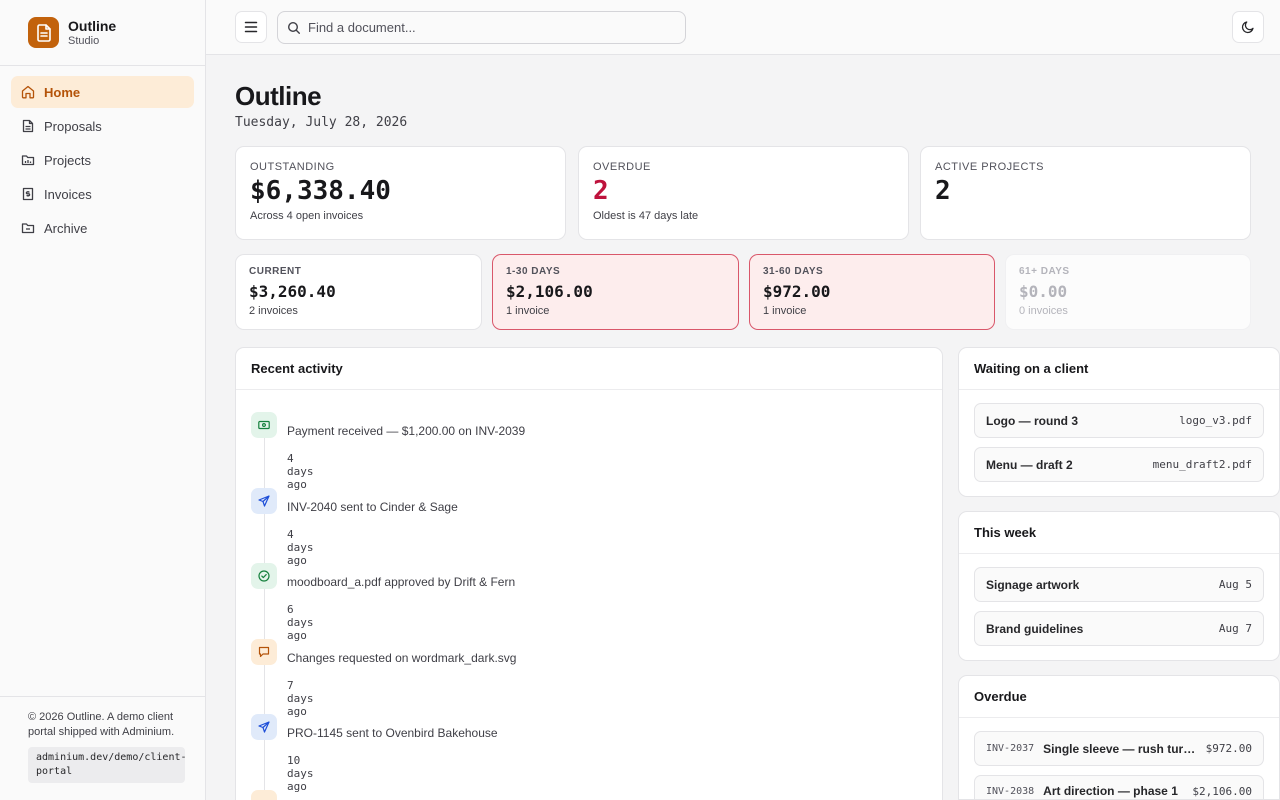 The width and height of the screenshot is (1280, 800). I want to click on stat-subtext: Across 4 open invoices, so click(307, 216).